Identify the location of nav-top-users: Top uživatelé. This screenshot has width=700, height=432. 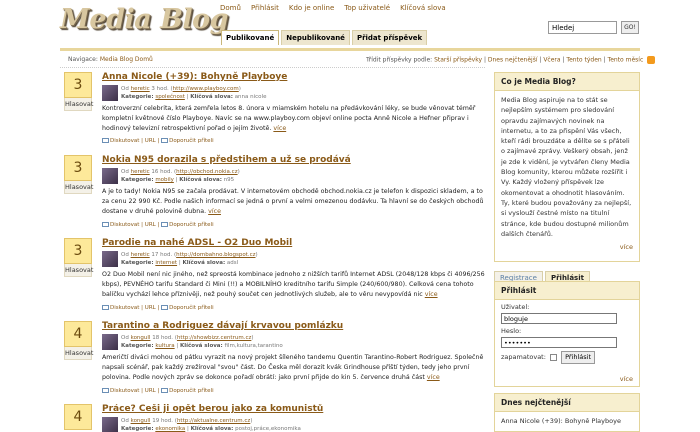
(367, 8).